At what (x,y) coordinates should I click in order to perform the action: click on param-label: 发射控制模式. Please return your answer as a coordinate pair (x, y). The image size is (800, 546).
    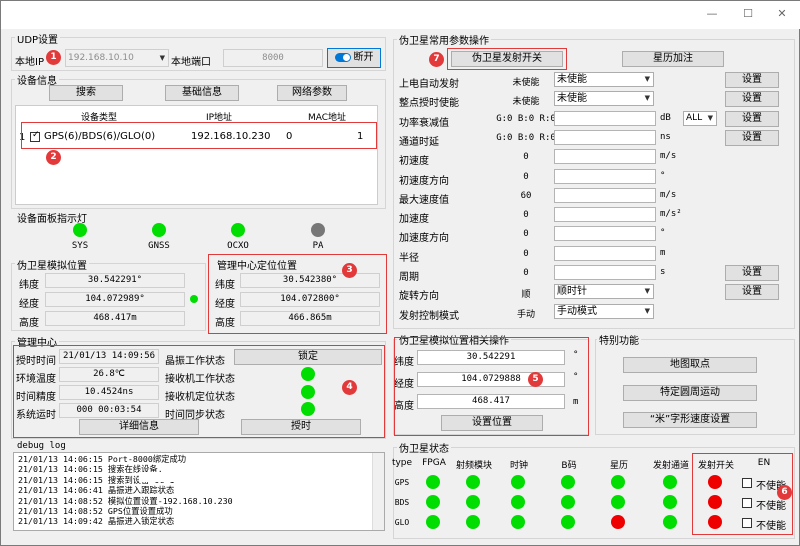
    Looking at the image, I should click on (429, 316).